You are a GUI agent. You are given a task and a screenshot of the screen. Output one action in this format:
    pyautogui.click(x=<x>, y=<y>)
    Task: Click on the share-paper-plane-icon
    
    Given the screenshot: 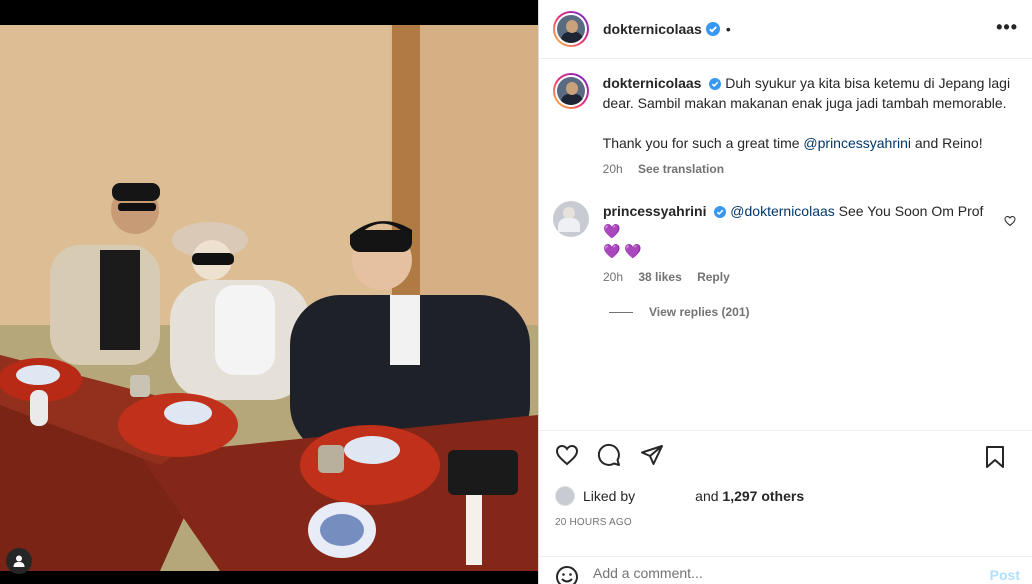 What is the action you would take?
    pyautogui.click(x=652, y=455)
    